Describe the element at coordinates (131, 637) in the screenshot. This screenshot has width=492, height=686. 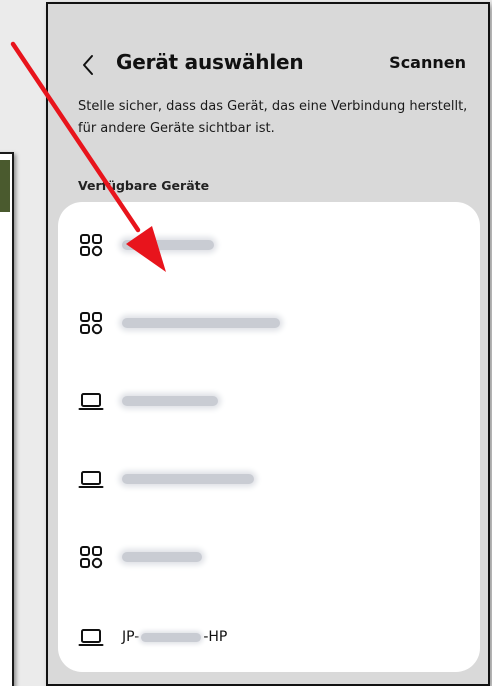
I see `device-name-prefix: JP-` at that location.